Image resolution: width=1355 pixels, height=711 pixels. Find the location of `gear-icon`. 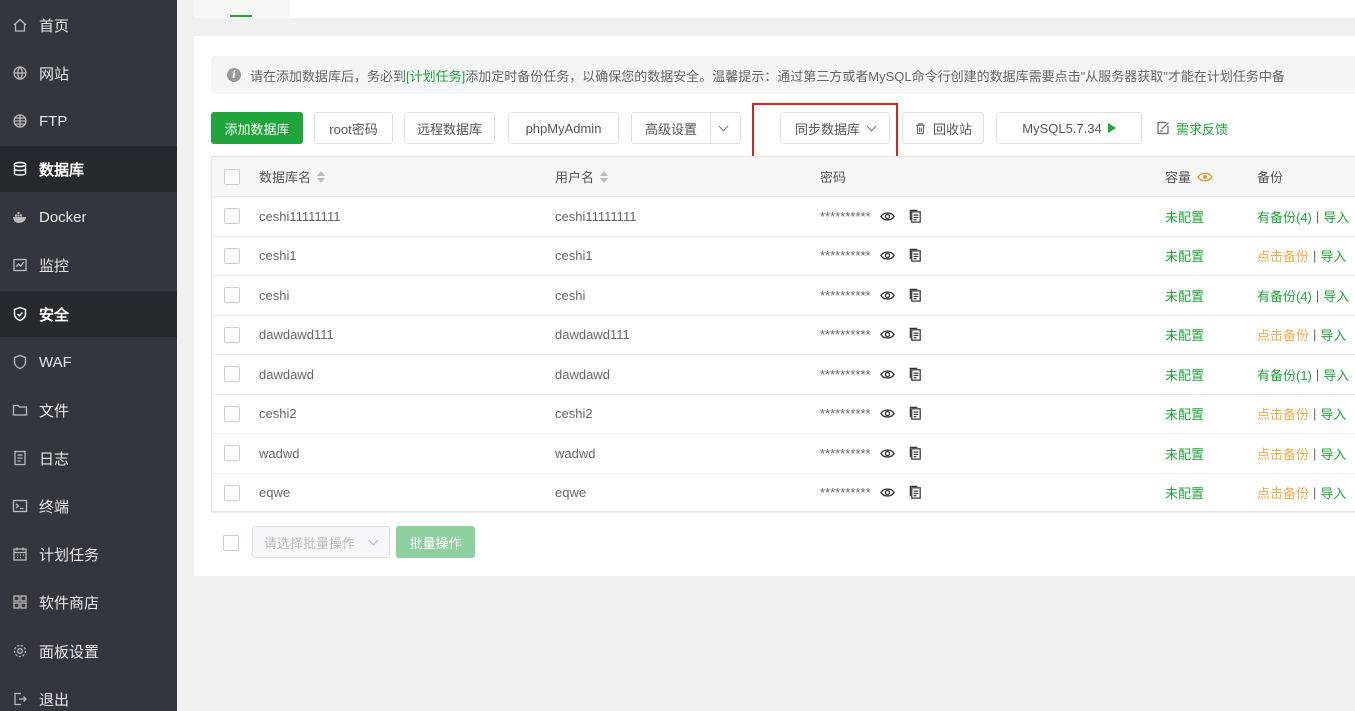

gear-icon is located at coordinates (20, 651).